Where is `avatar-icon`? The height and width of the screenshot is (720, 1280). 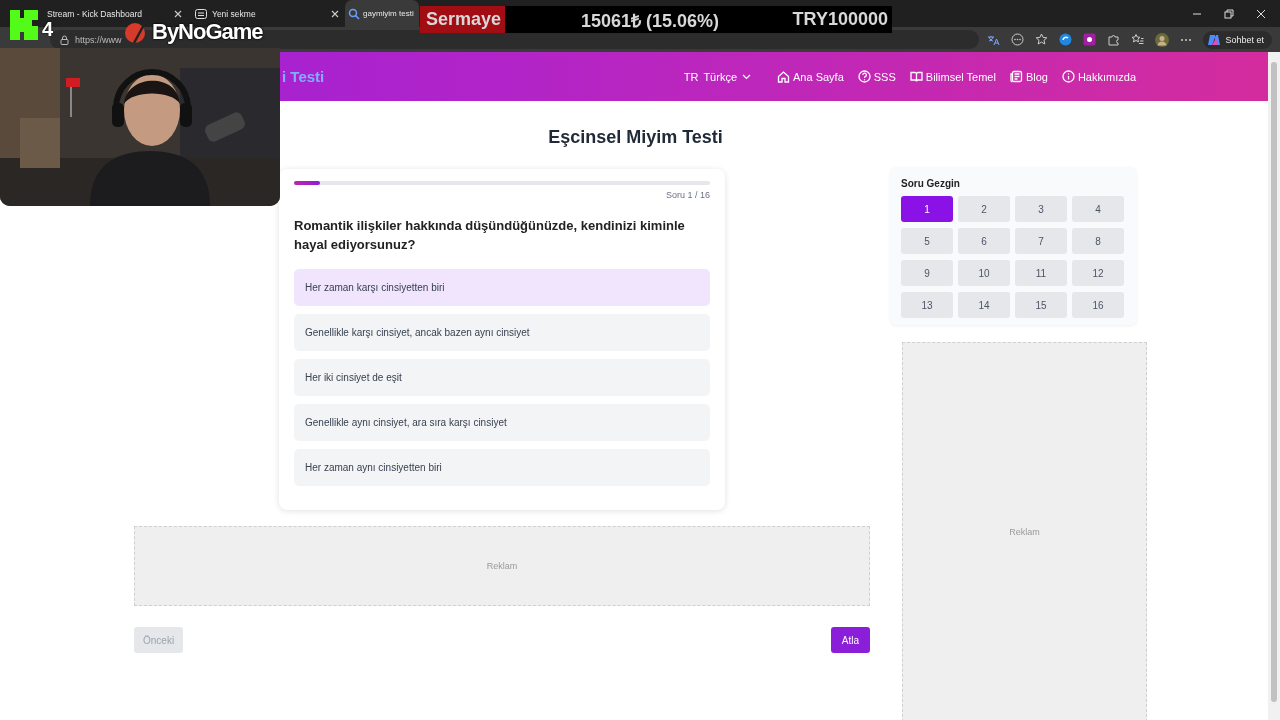
avatar-icon is located at coordinates (1162, 39).